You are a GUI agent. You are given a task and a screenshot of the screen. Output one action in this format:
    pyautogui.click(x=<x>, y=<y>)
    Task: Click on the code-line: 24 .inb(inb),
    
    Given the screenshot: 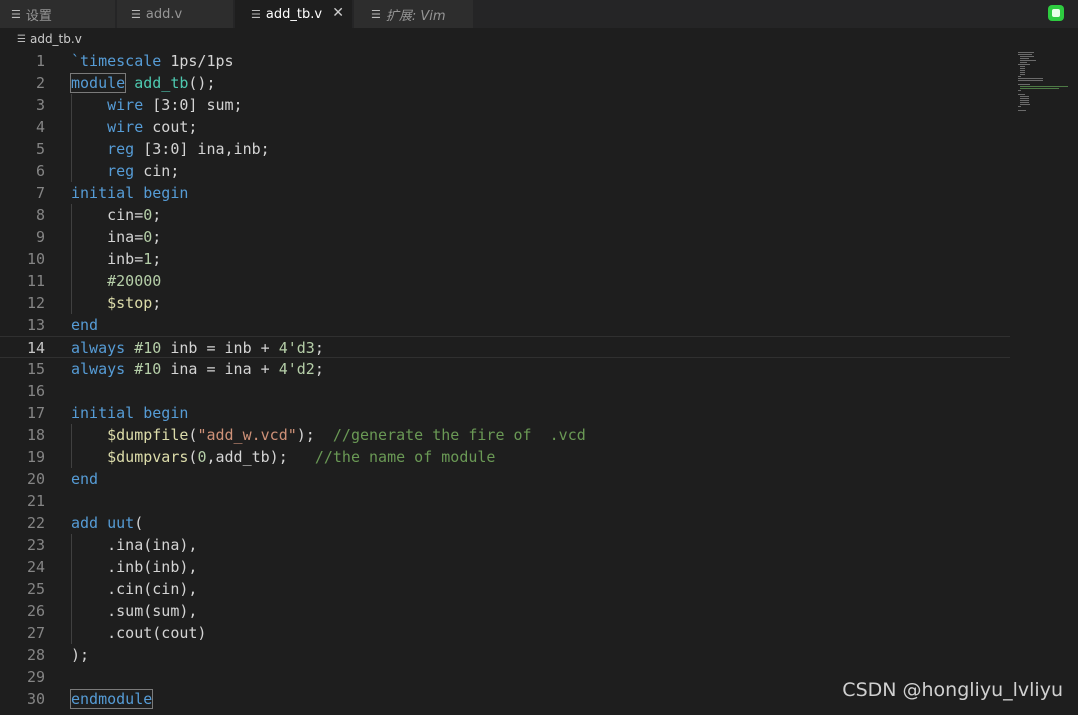 What is the action you would take?
    pyautogui.click(x=505, y=567)
    